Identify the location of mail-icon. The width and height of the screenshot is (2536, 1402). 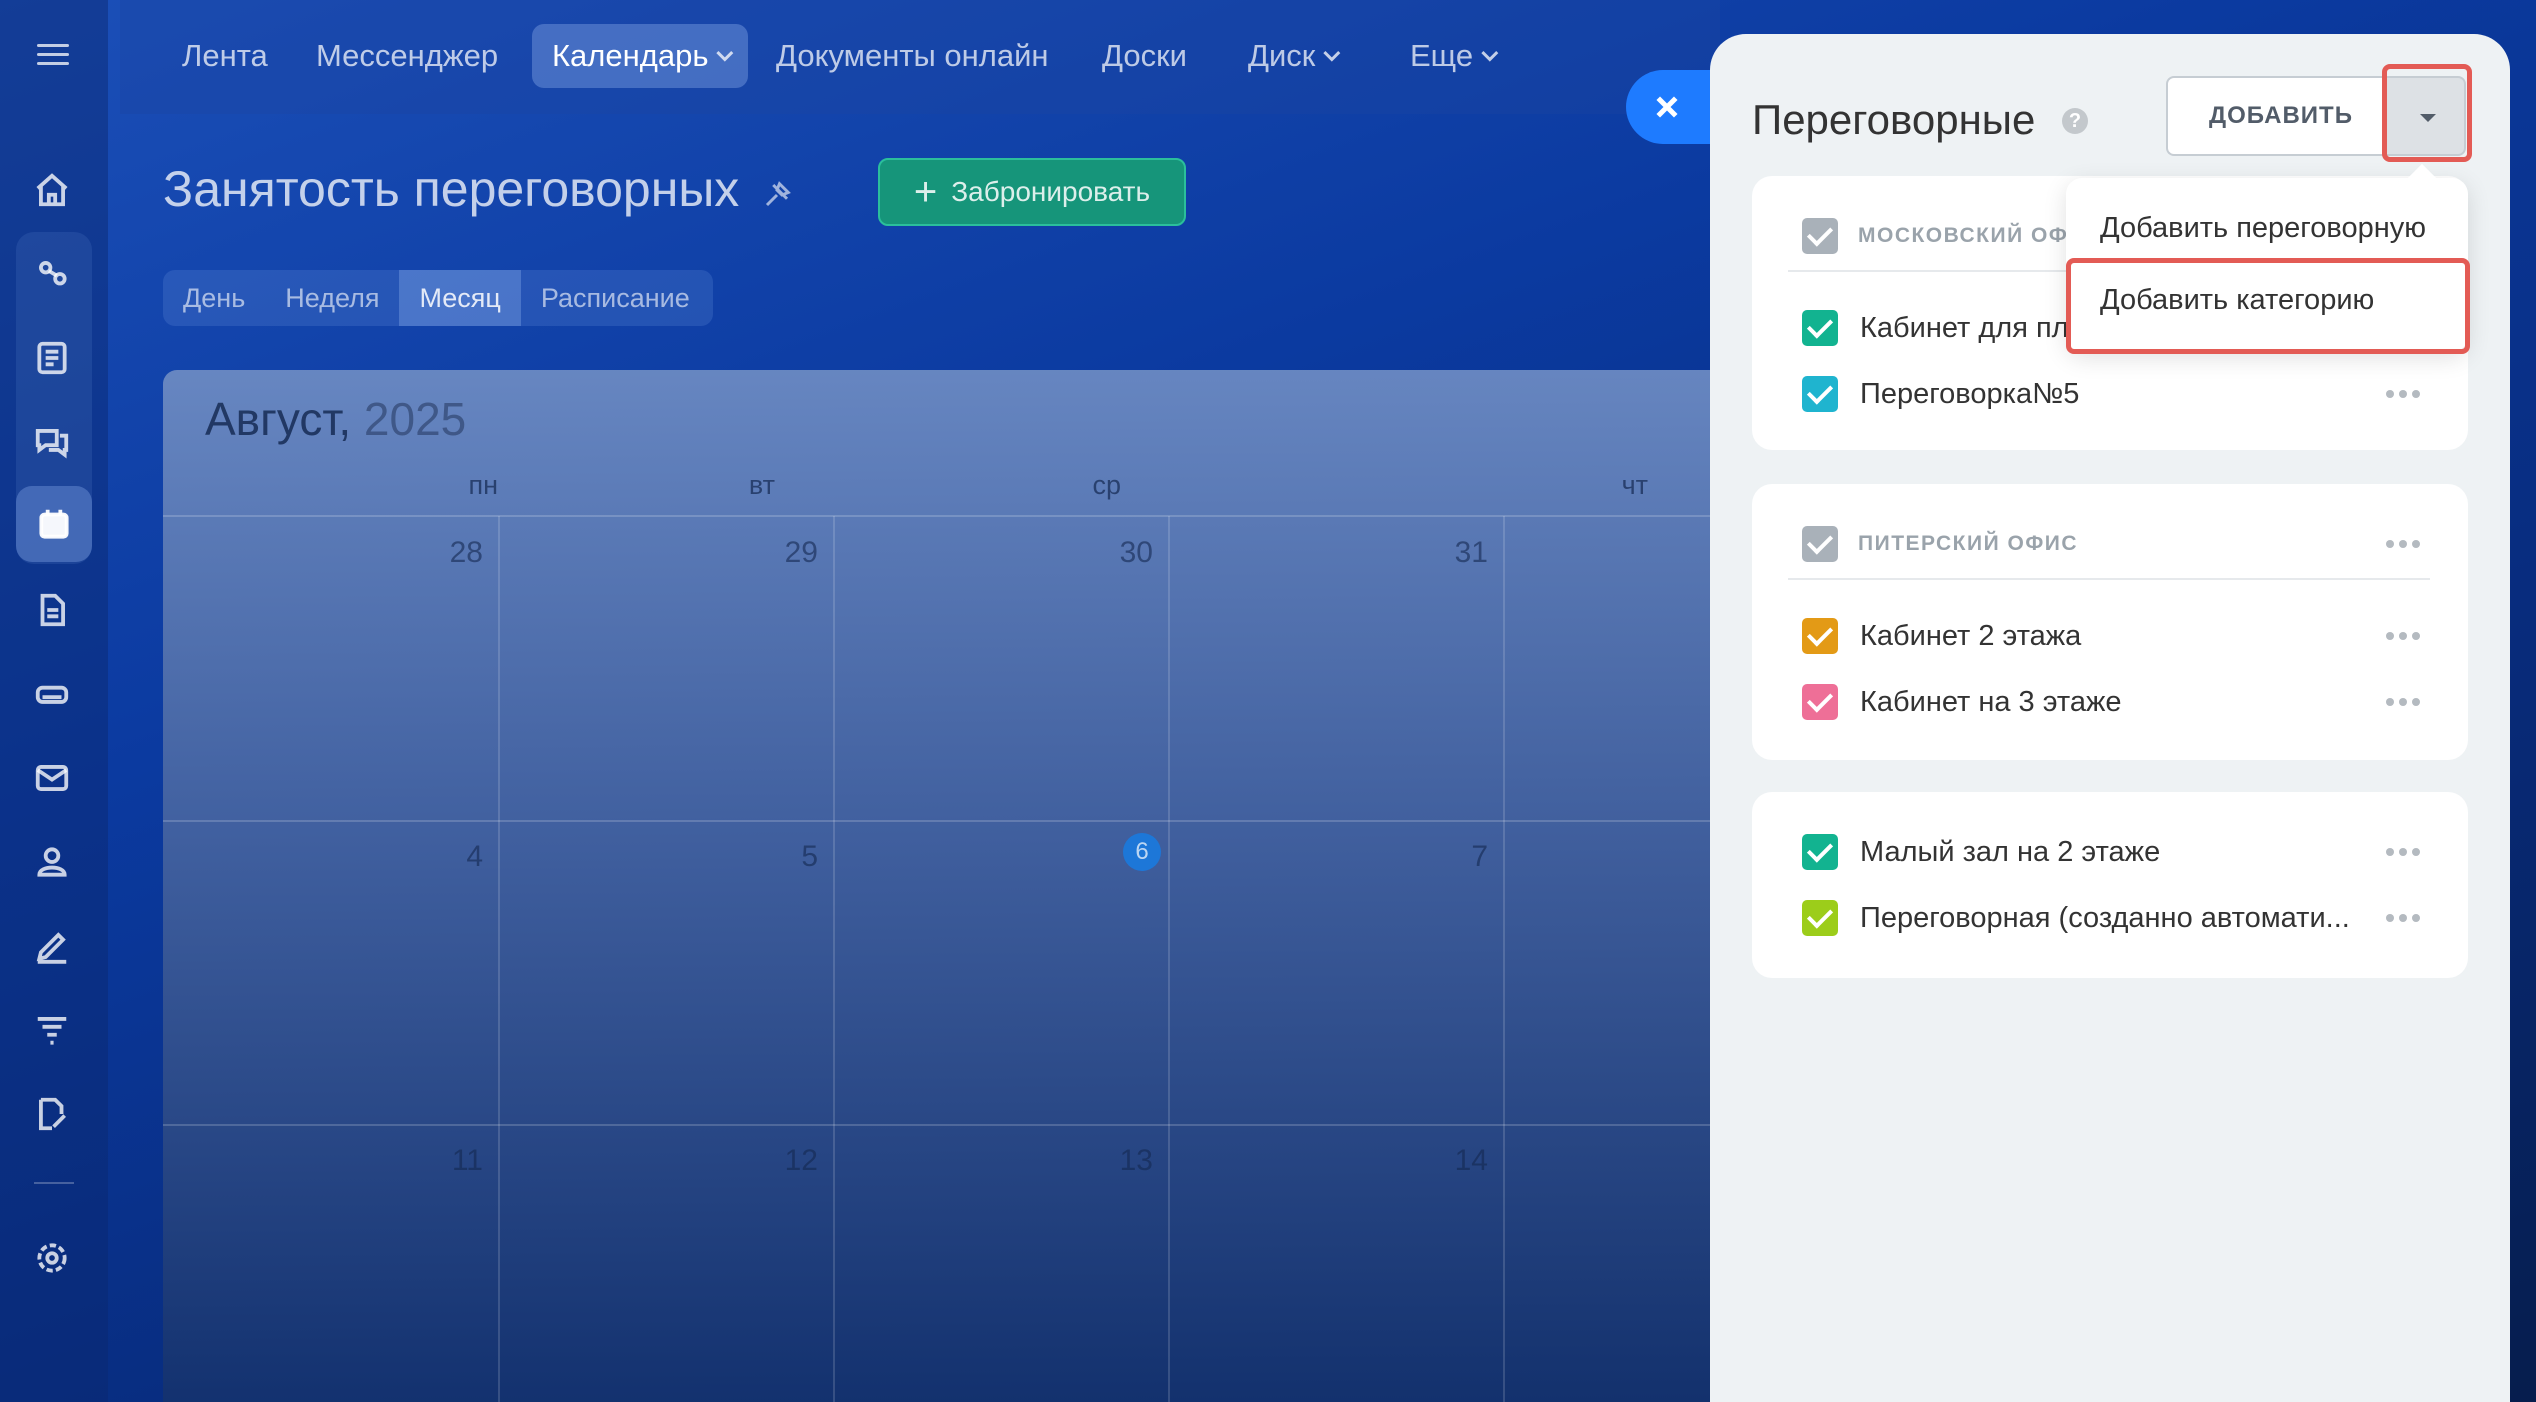
(52, 778).